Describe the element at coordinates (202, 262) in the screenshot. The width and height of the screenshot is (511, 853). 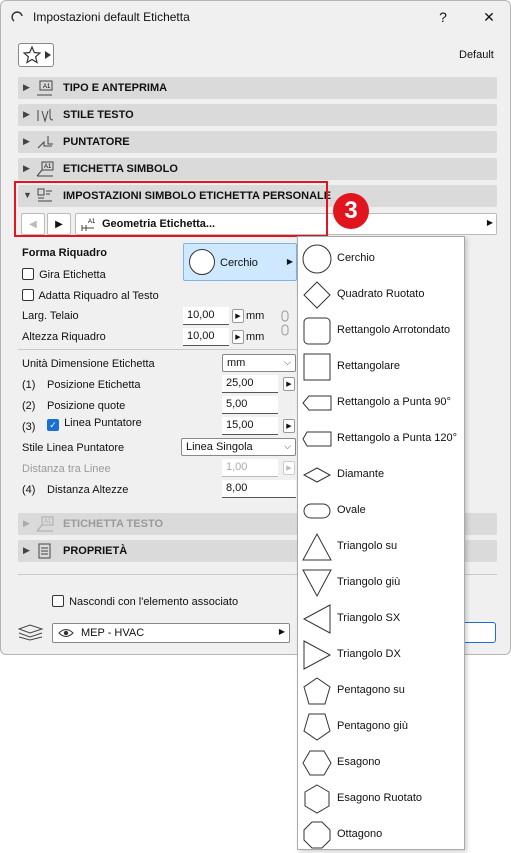
I see `circle-shape-icon` at that location.